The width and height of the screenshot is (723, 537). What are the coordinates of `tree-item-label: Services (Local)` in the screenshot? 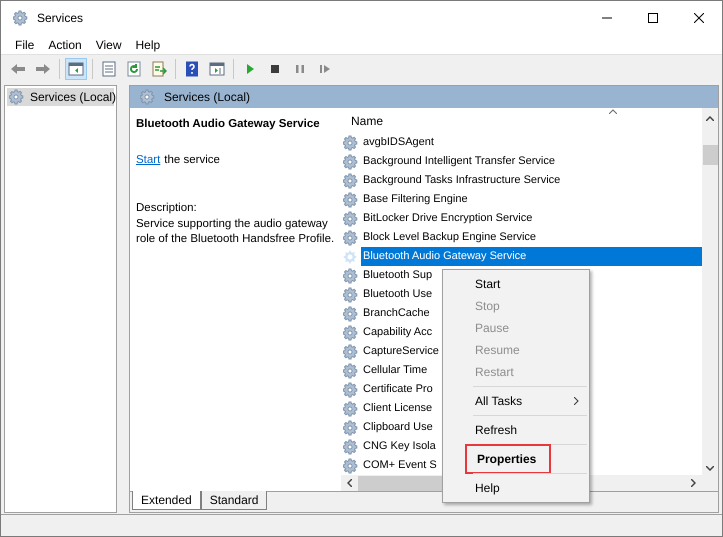 It's located at (73, 97).